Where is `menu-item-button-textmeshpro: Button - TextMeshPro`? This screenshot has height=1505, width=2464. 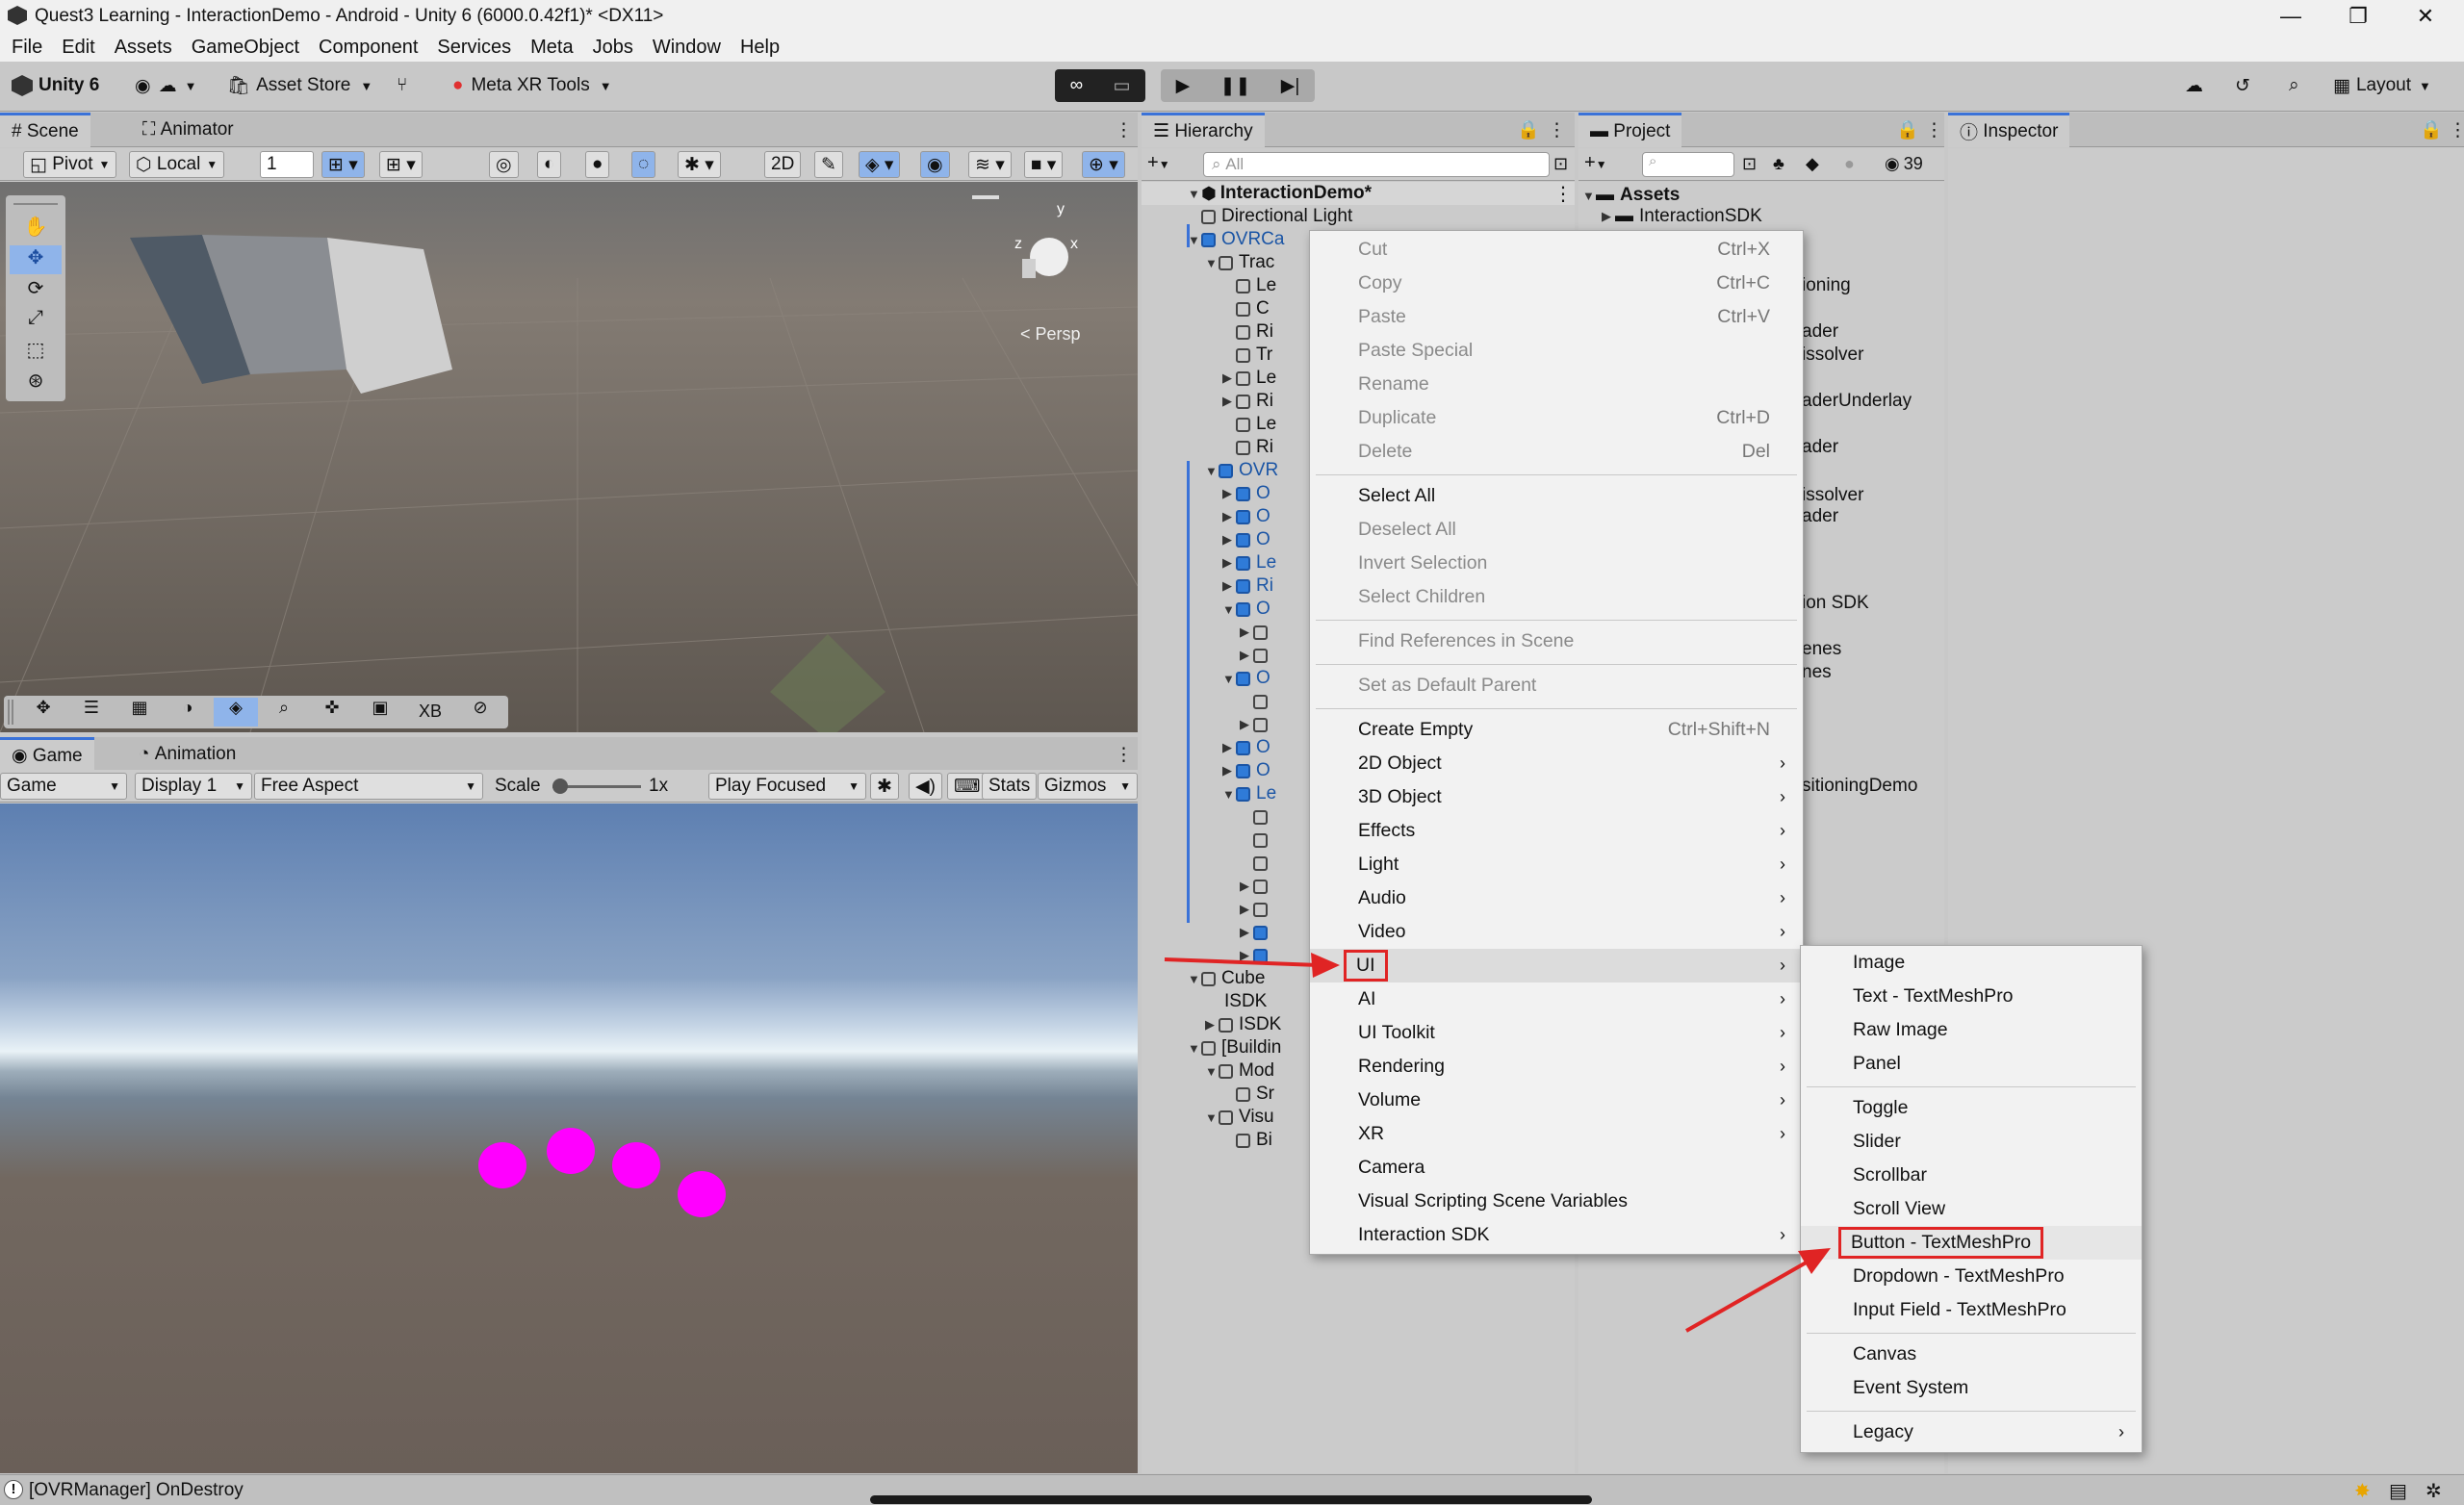 menu-item-button-textmeshpro: Button - TextMeshPro is located at coordinates (1971, 1243).